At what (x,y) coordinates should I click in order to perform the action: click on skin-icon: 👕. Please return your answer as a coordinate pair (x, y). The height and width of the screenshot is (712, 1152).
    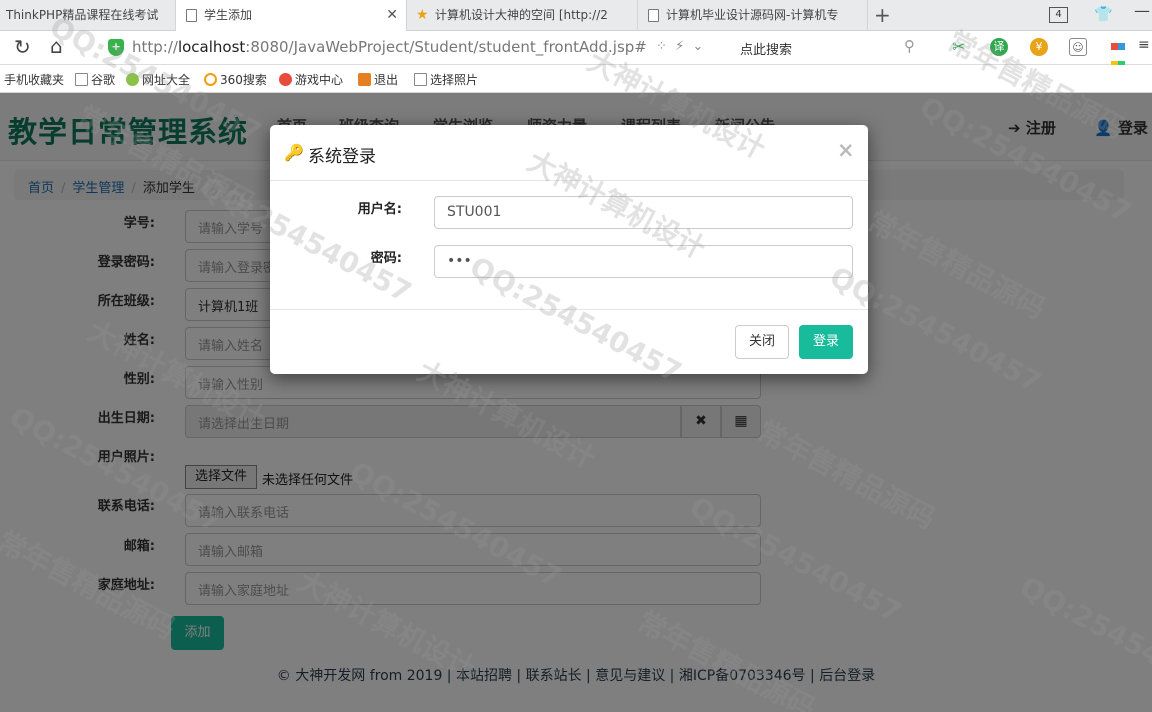
    Looking at the image, I should click on (1103, 14).